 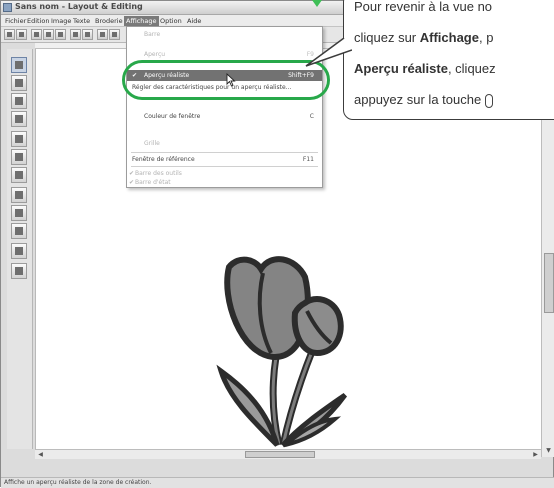 I want to click on measure-tool-icon, so click(x=19, y=251).